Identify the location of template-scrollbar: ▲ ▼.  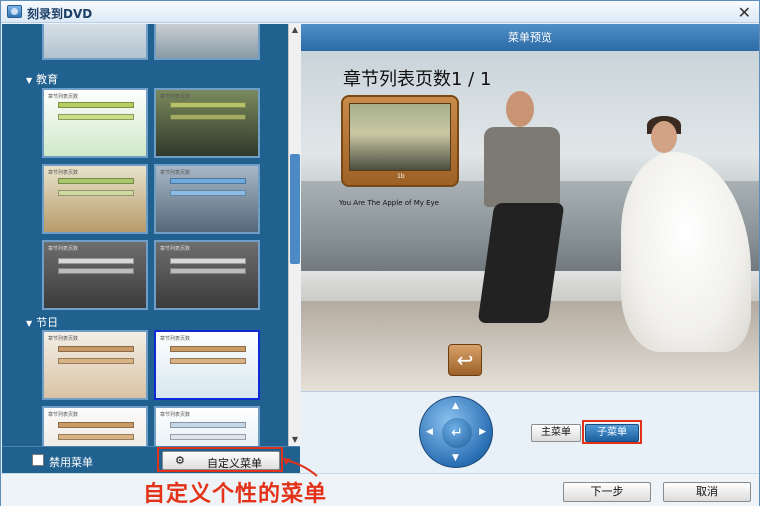
(294, 235).